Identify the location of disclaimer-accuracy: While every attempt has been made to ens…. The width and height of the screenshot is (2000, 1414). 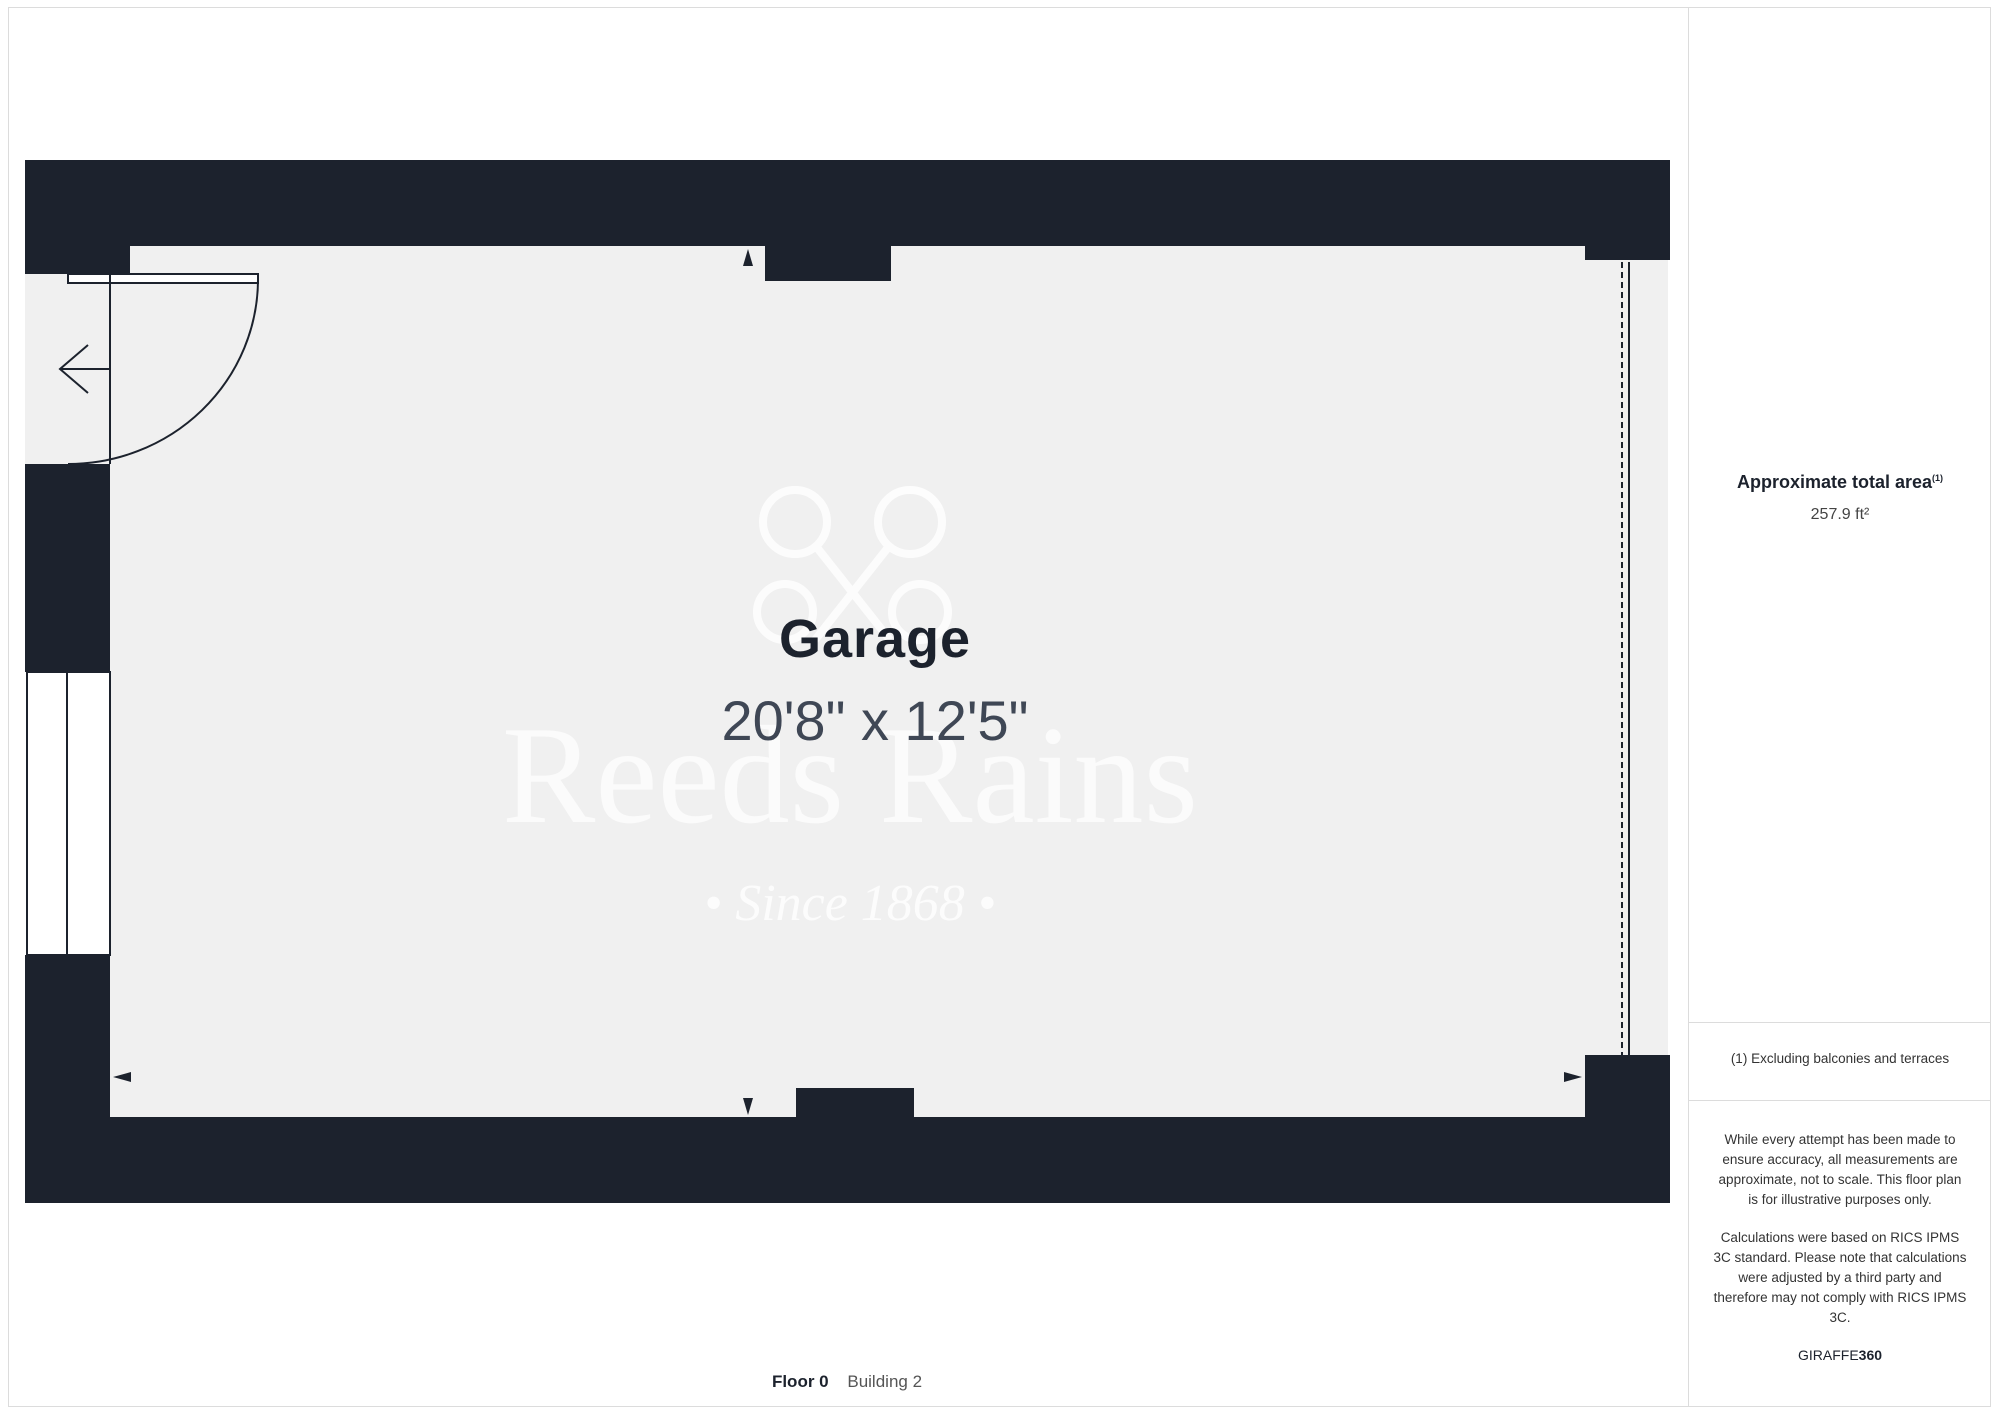
(1840, 1169).